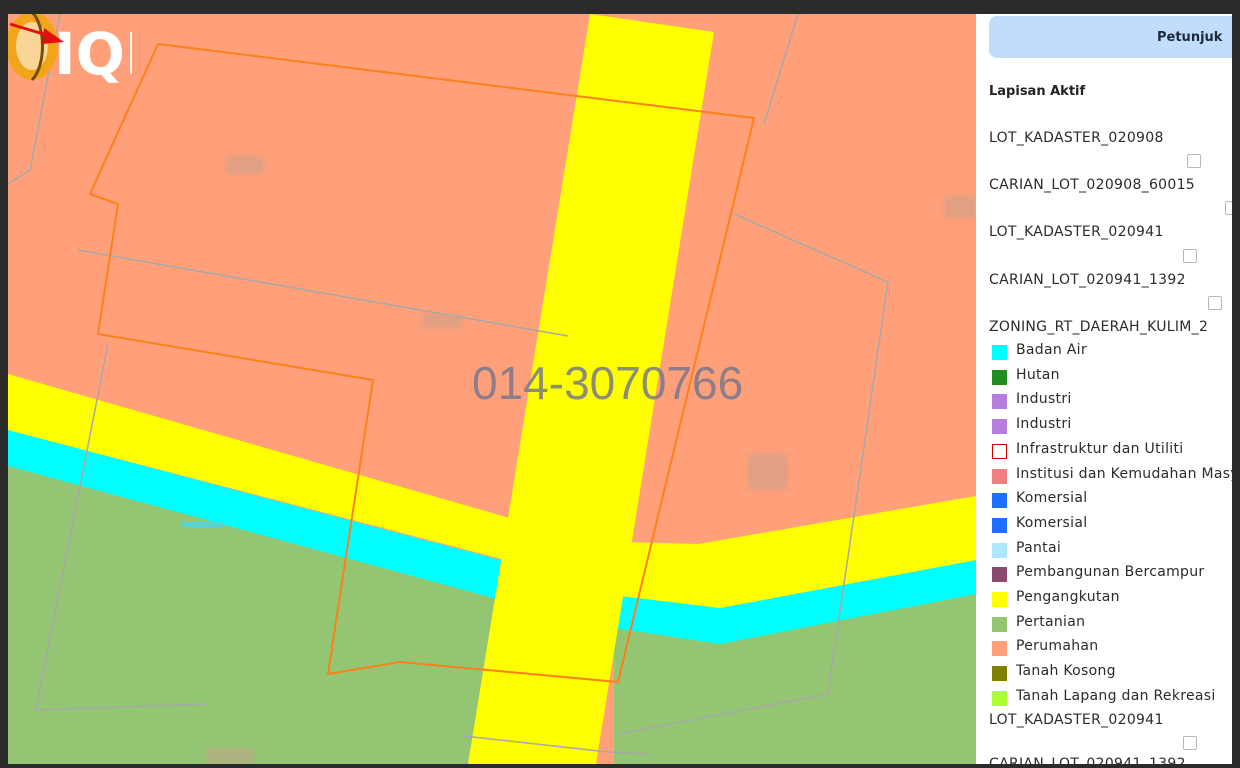  I want to click on legend-label: Tanah Lapang dan Rekreasi, so click(1116, 695).